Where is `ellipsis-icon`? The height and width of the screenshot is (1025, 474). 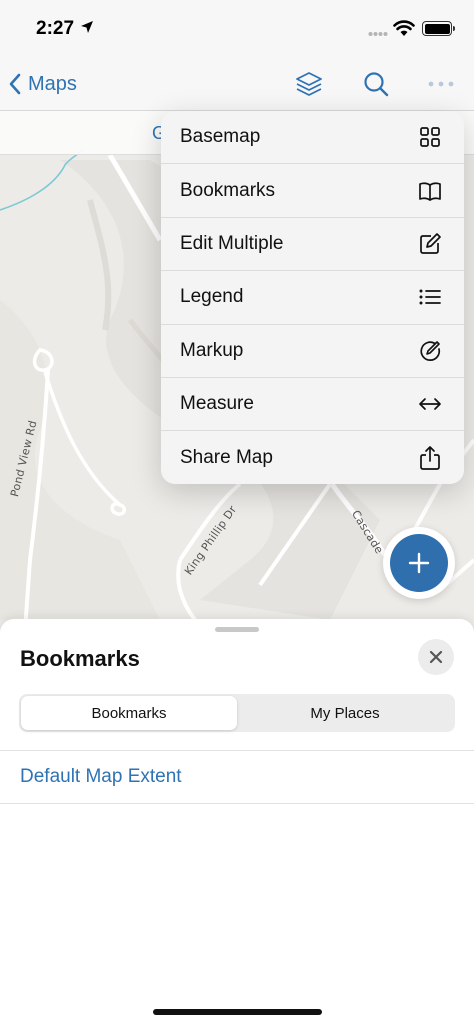 ellipsis-icon is located at coordinates (441, 84).